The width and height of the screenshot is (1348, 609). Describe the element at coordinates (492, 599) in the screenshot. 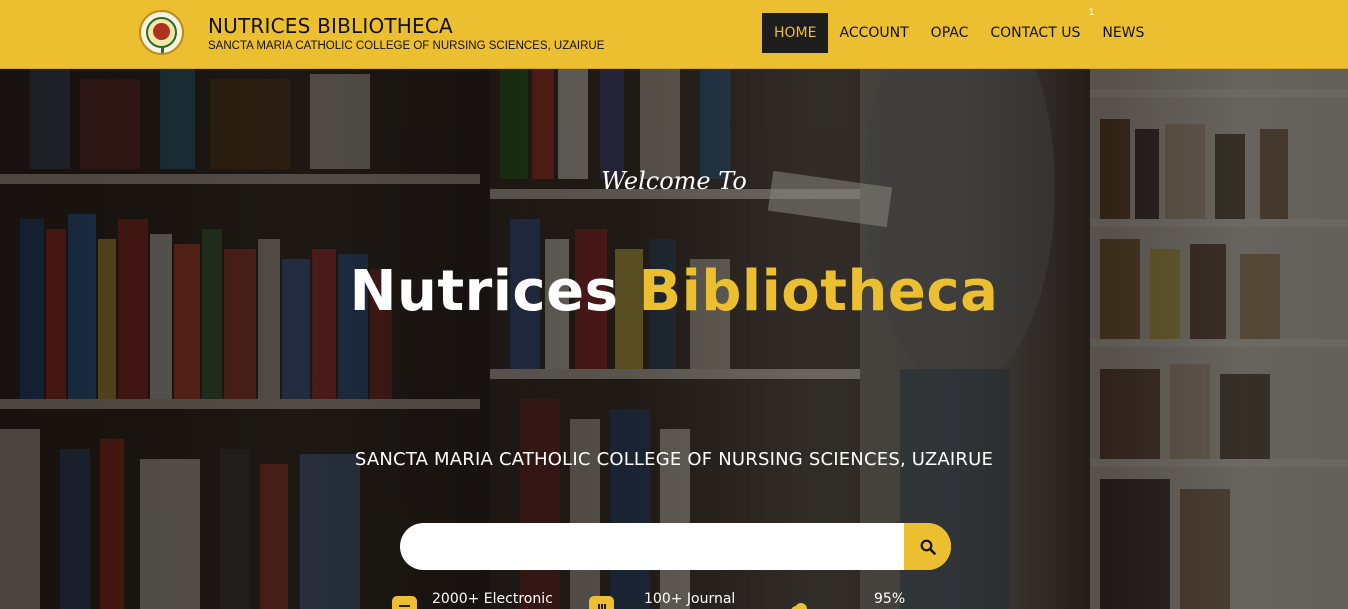

I see `stat-electronic-label: 2000+ Electronic` at that location.